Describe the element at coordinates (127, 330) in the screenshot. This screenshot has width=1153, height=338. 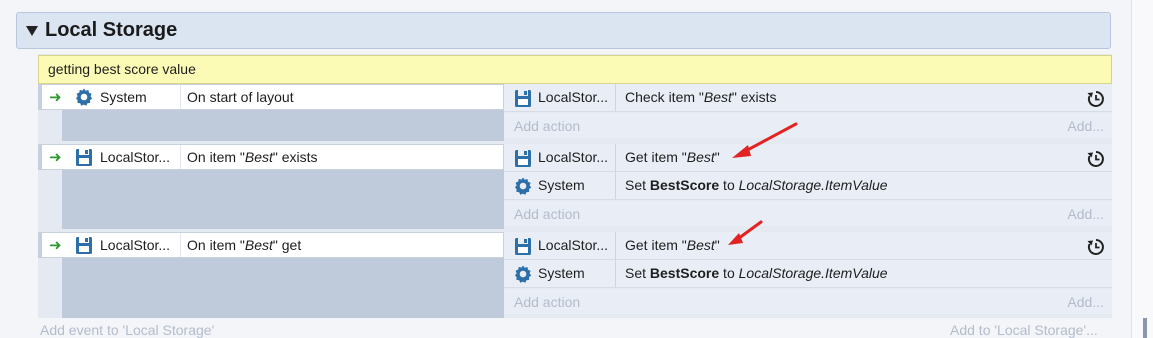
I see `add-event-link: Add event to 'Local Storage'` at that location.